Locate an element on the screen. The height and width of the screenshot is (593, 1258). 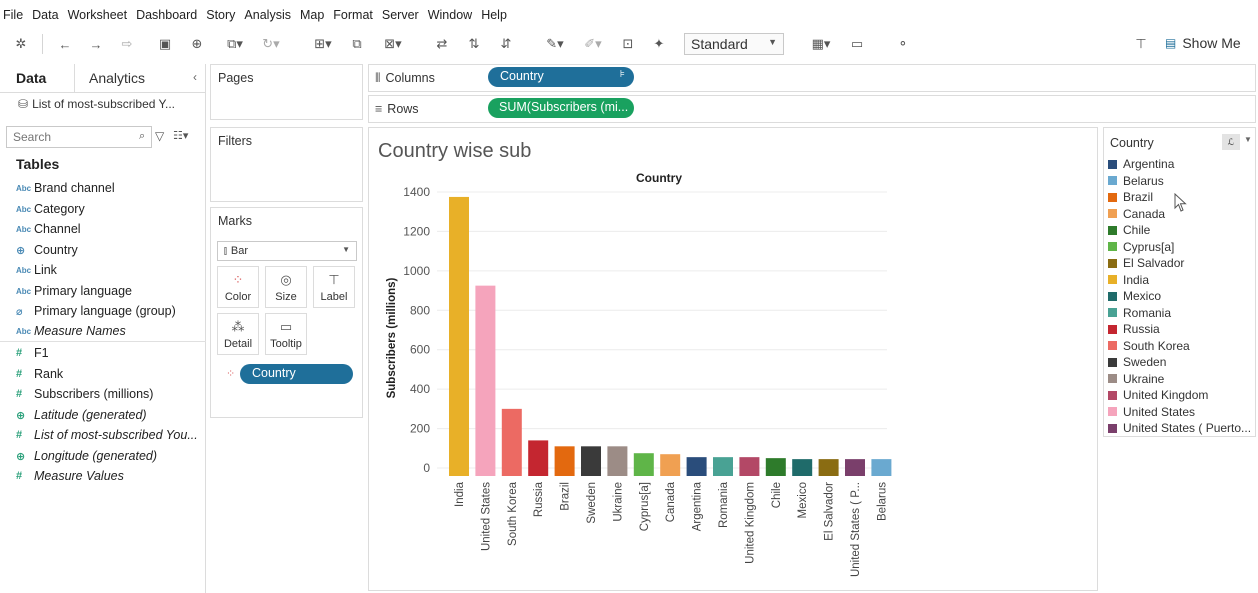
field-category: Abc Category is located at coordinates (50, 209).